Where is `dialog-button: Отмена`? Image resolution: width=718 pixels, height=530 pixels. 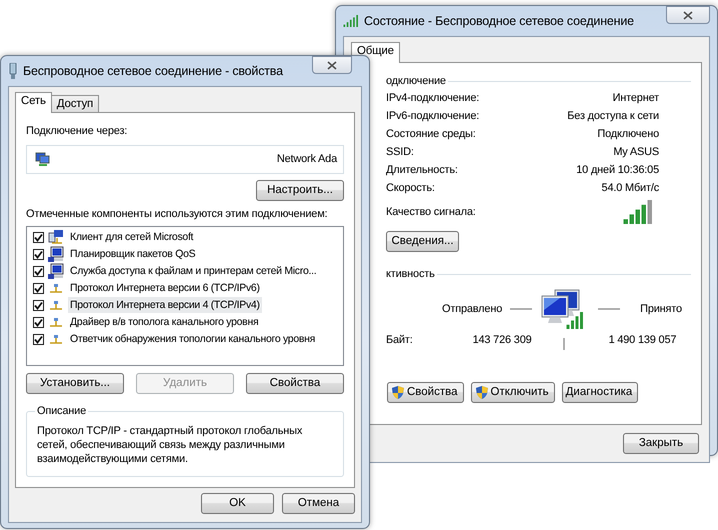
dialog-button: Отмена is located at coordinates (318, 503).